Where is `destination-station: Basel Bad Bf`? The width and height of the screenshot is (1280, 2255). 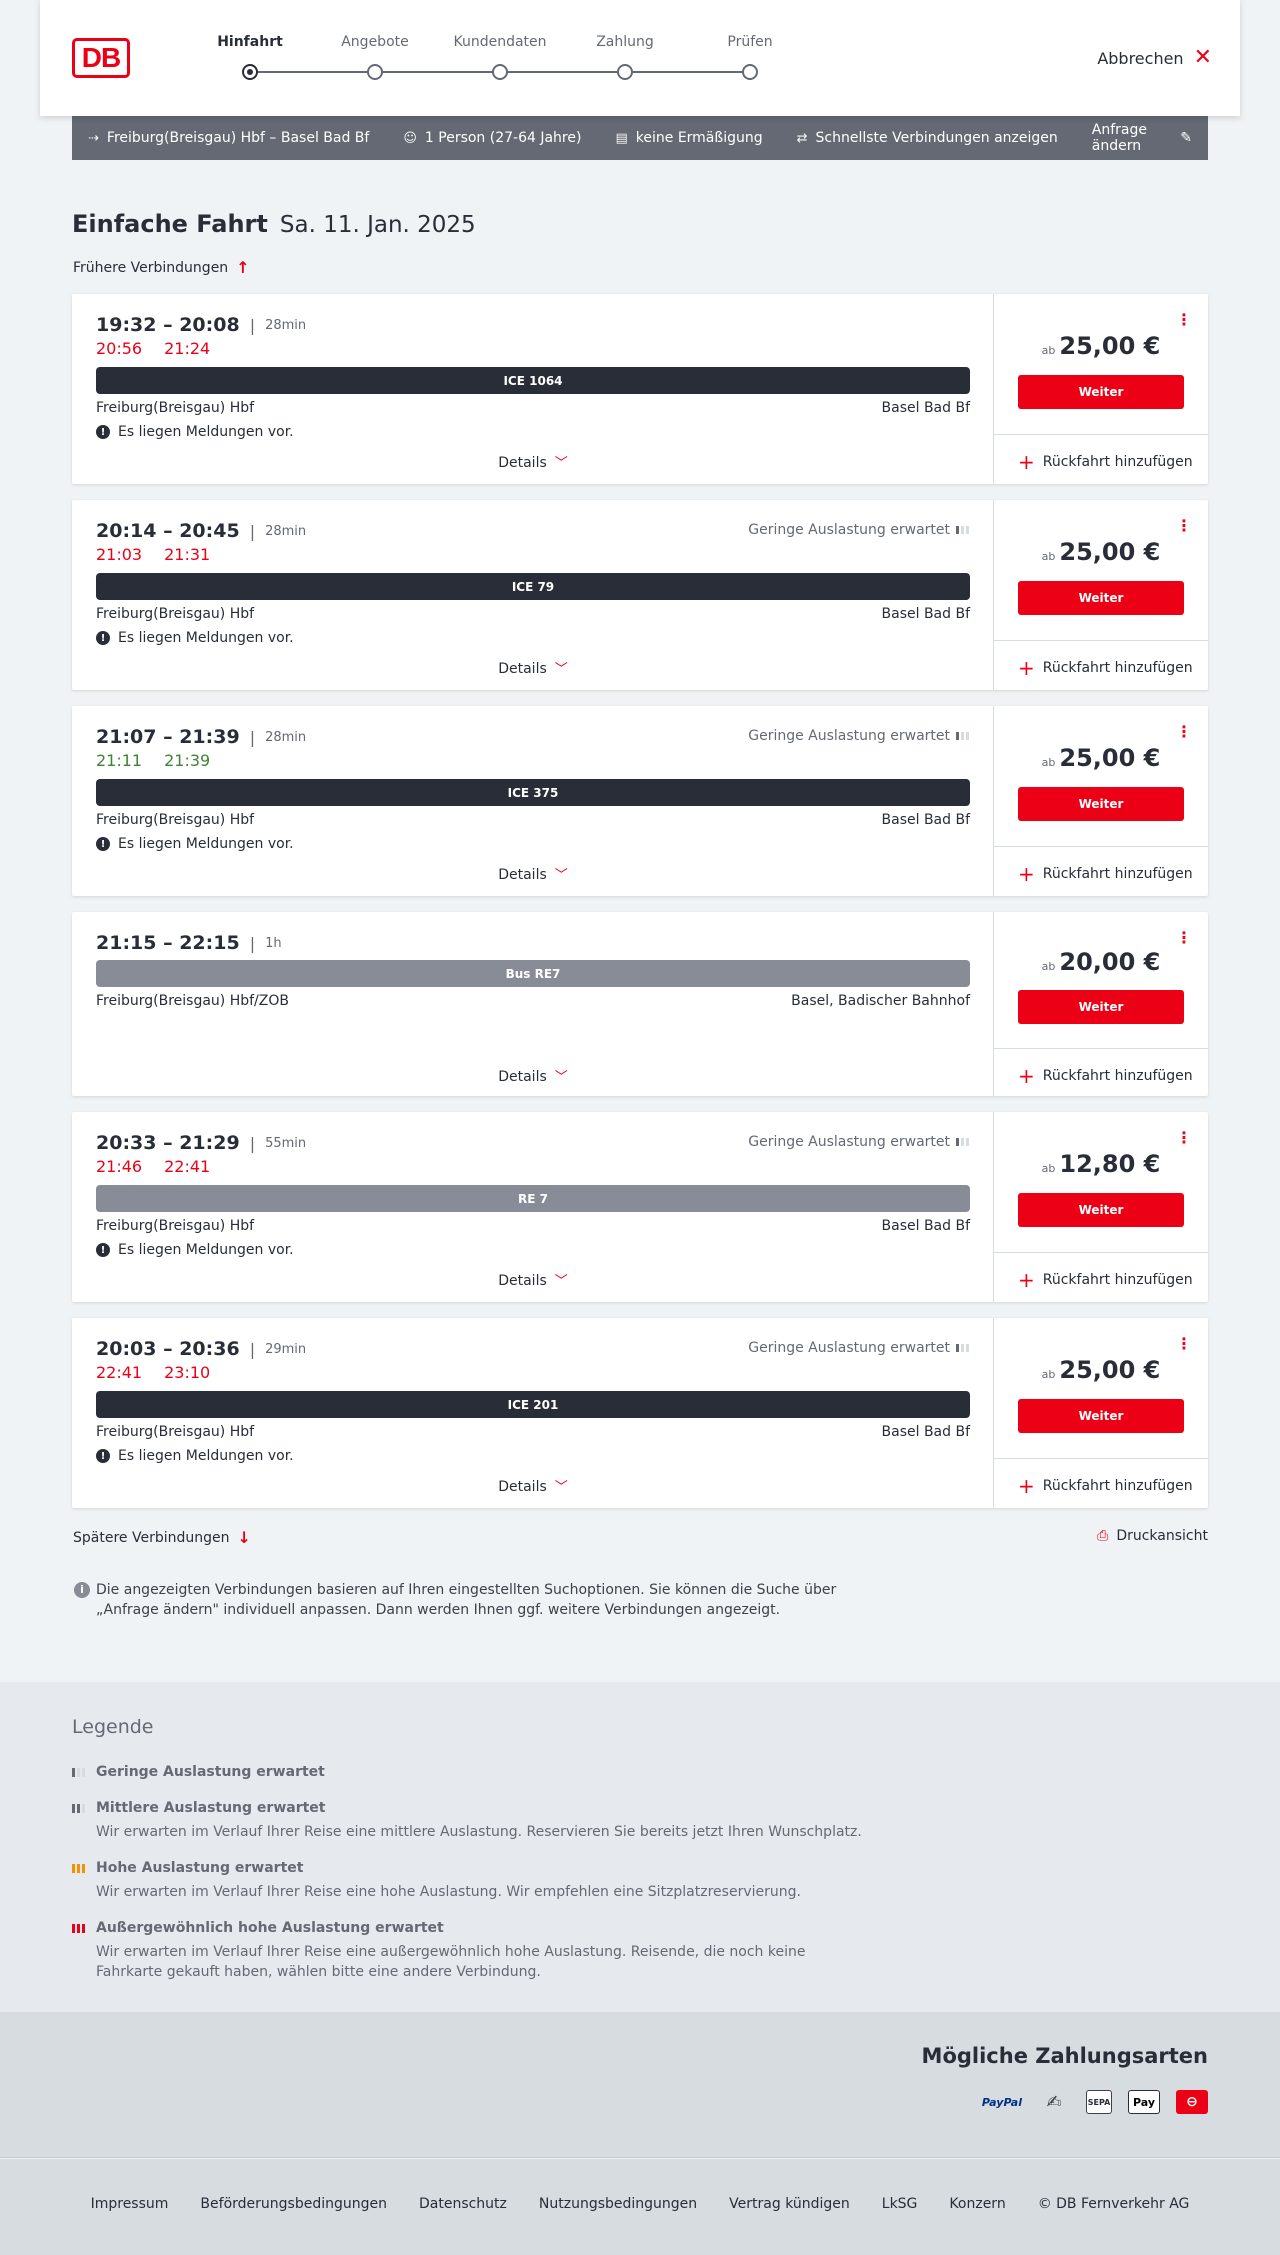
destination-station: Basel Bad Bf is located at coordinates (925, 1432).